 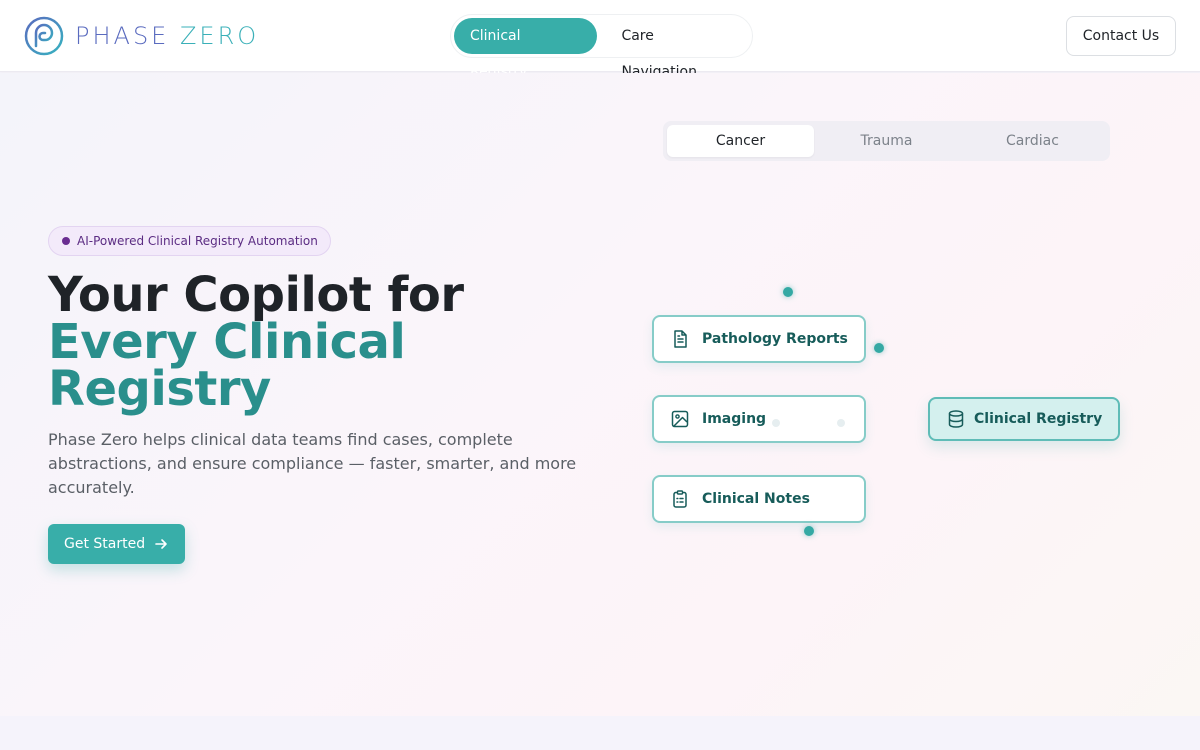 I want to click on database-icon, so click(x=956, y=419).